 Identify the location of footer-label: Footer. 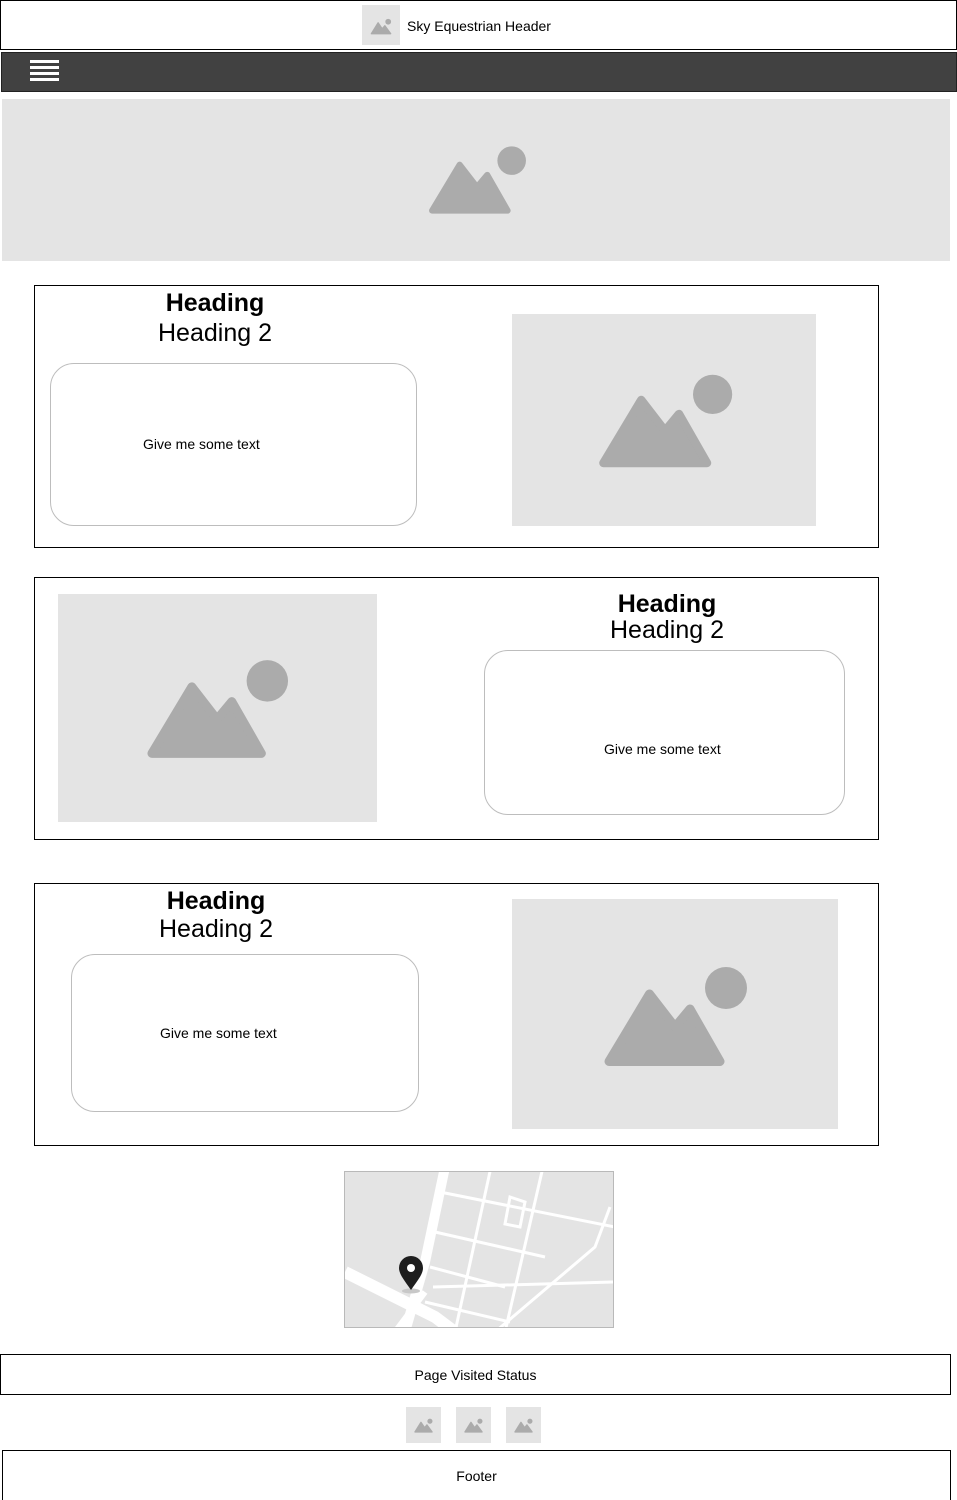
(476, 1476).